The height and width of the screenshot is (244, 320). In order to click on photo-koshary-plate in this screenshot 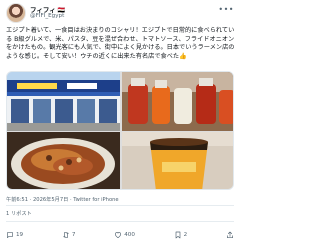, I will do `click(63, 160)`.